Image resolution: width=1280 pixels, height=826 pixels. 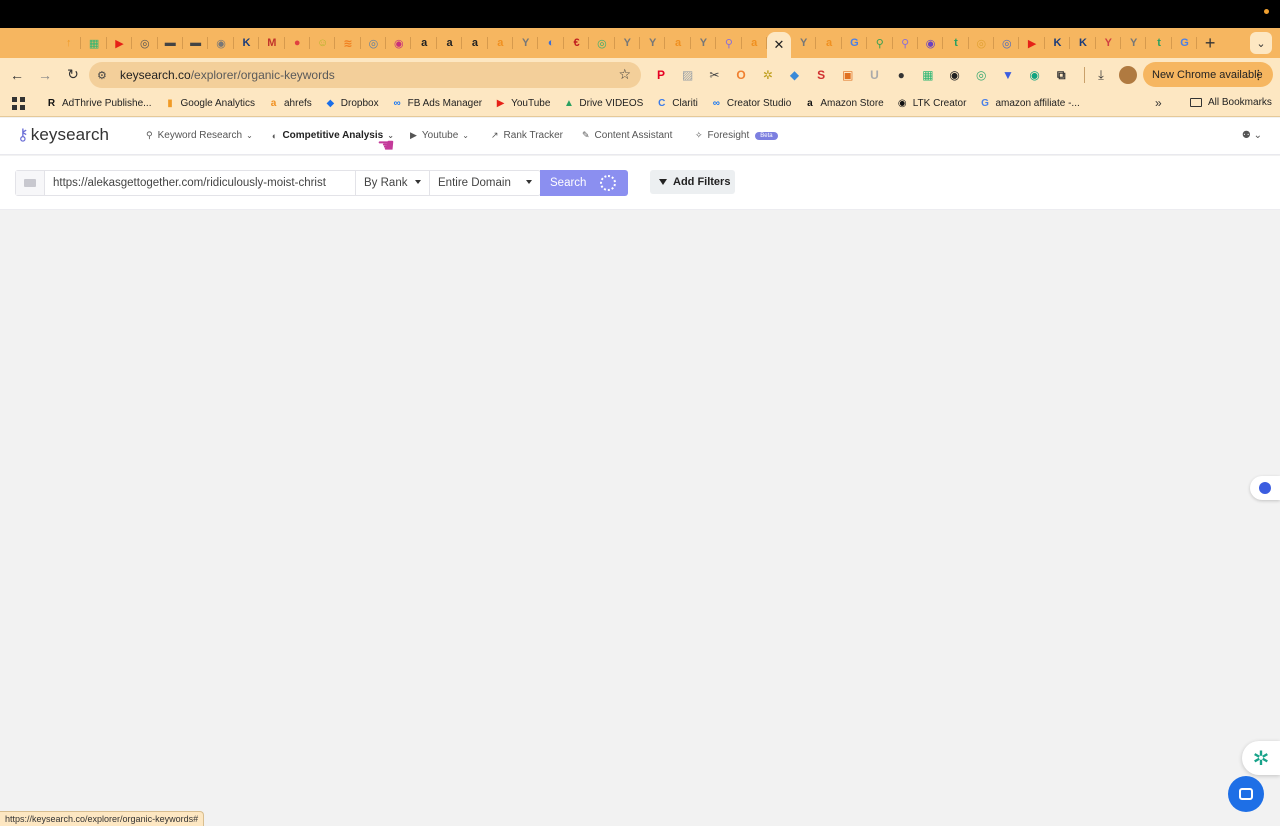 I want to click on bookmark-item: ▶ YouTube, so click(x=523, y=103).